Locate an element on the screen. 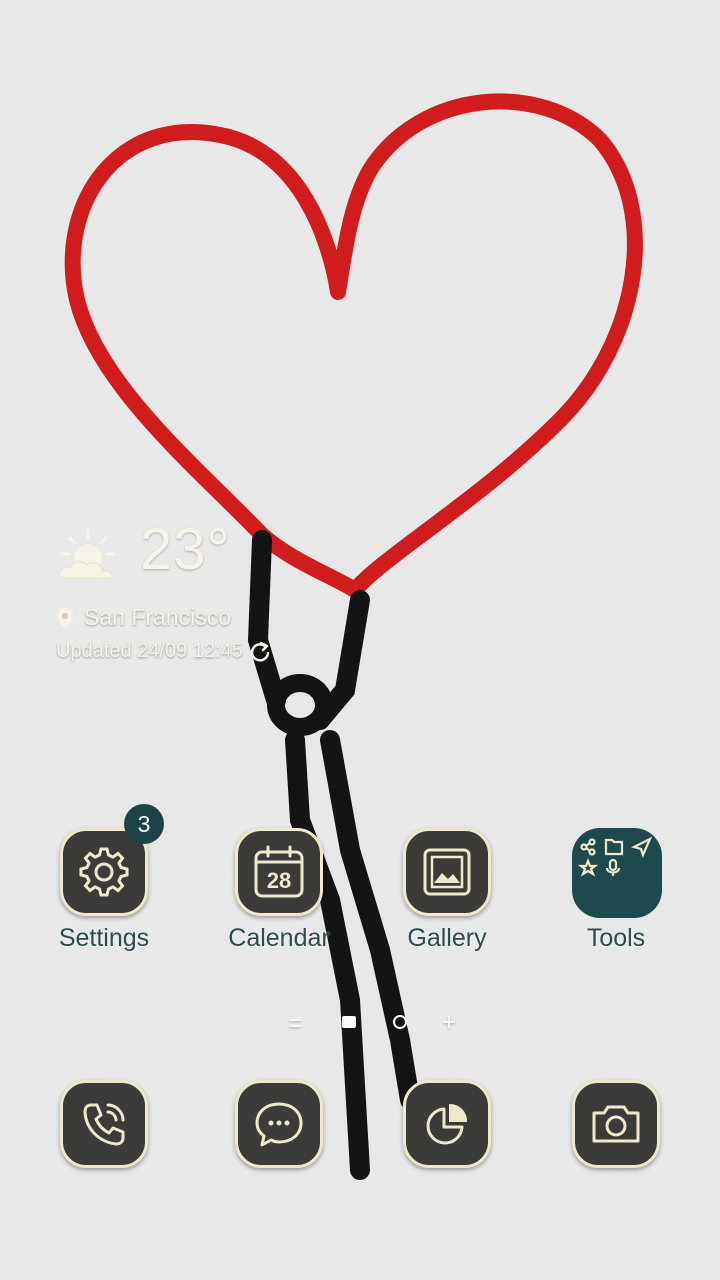 This screenshot has width=720, height=1280. gallery-app-icon is located at coordinates (447, 872).